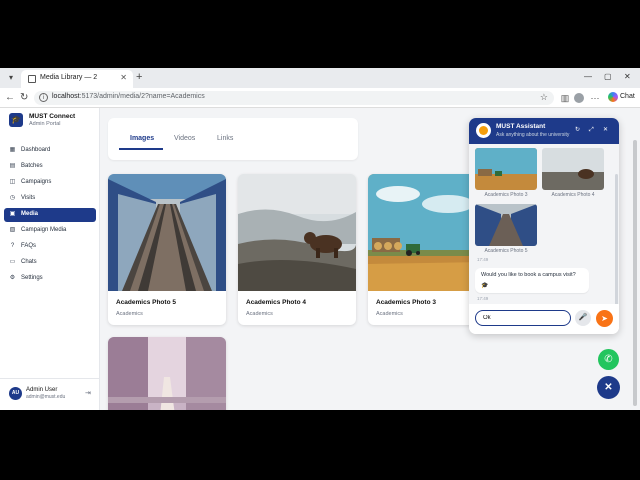 Image resolution: width=640 pixels, height=480 pixels. Describe the element at coordinates (616, 249) in the screenshot. I see `chat-scrollbar` at that location.